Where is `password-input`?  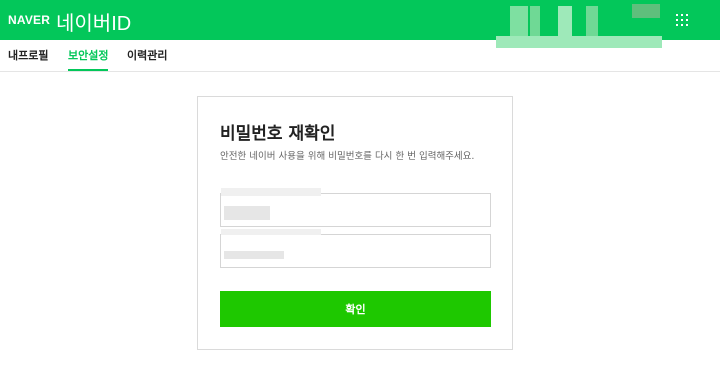 password-input is located at coordinates (355, 251).